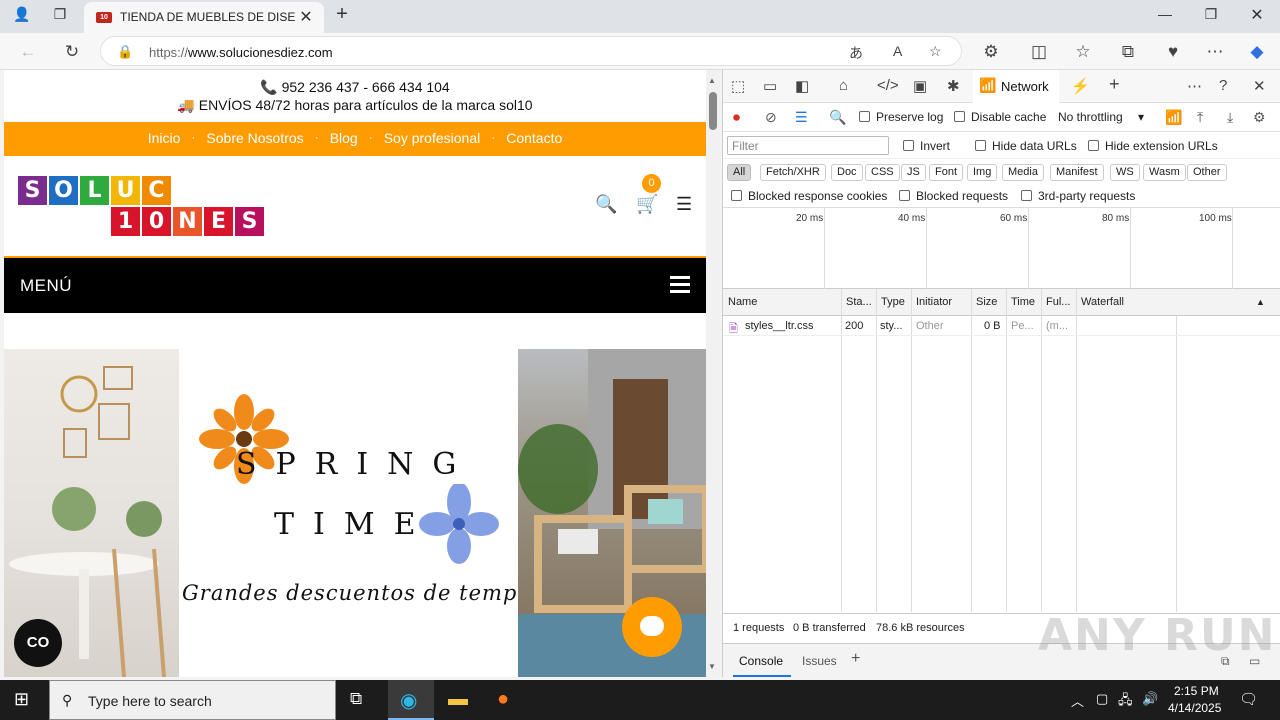 The width and height of the screenshot is (1280, 720). I want to click on copilot-icon: ◆, so click(1257, 52).